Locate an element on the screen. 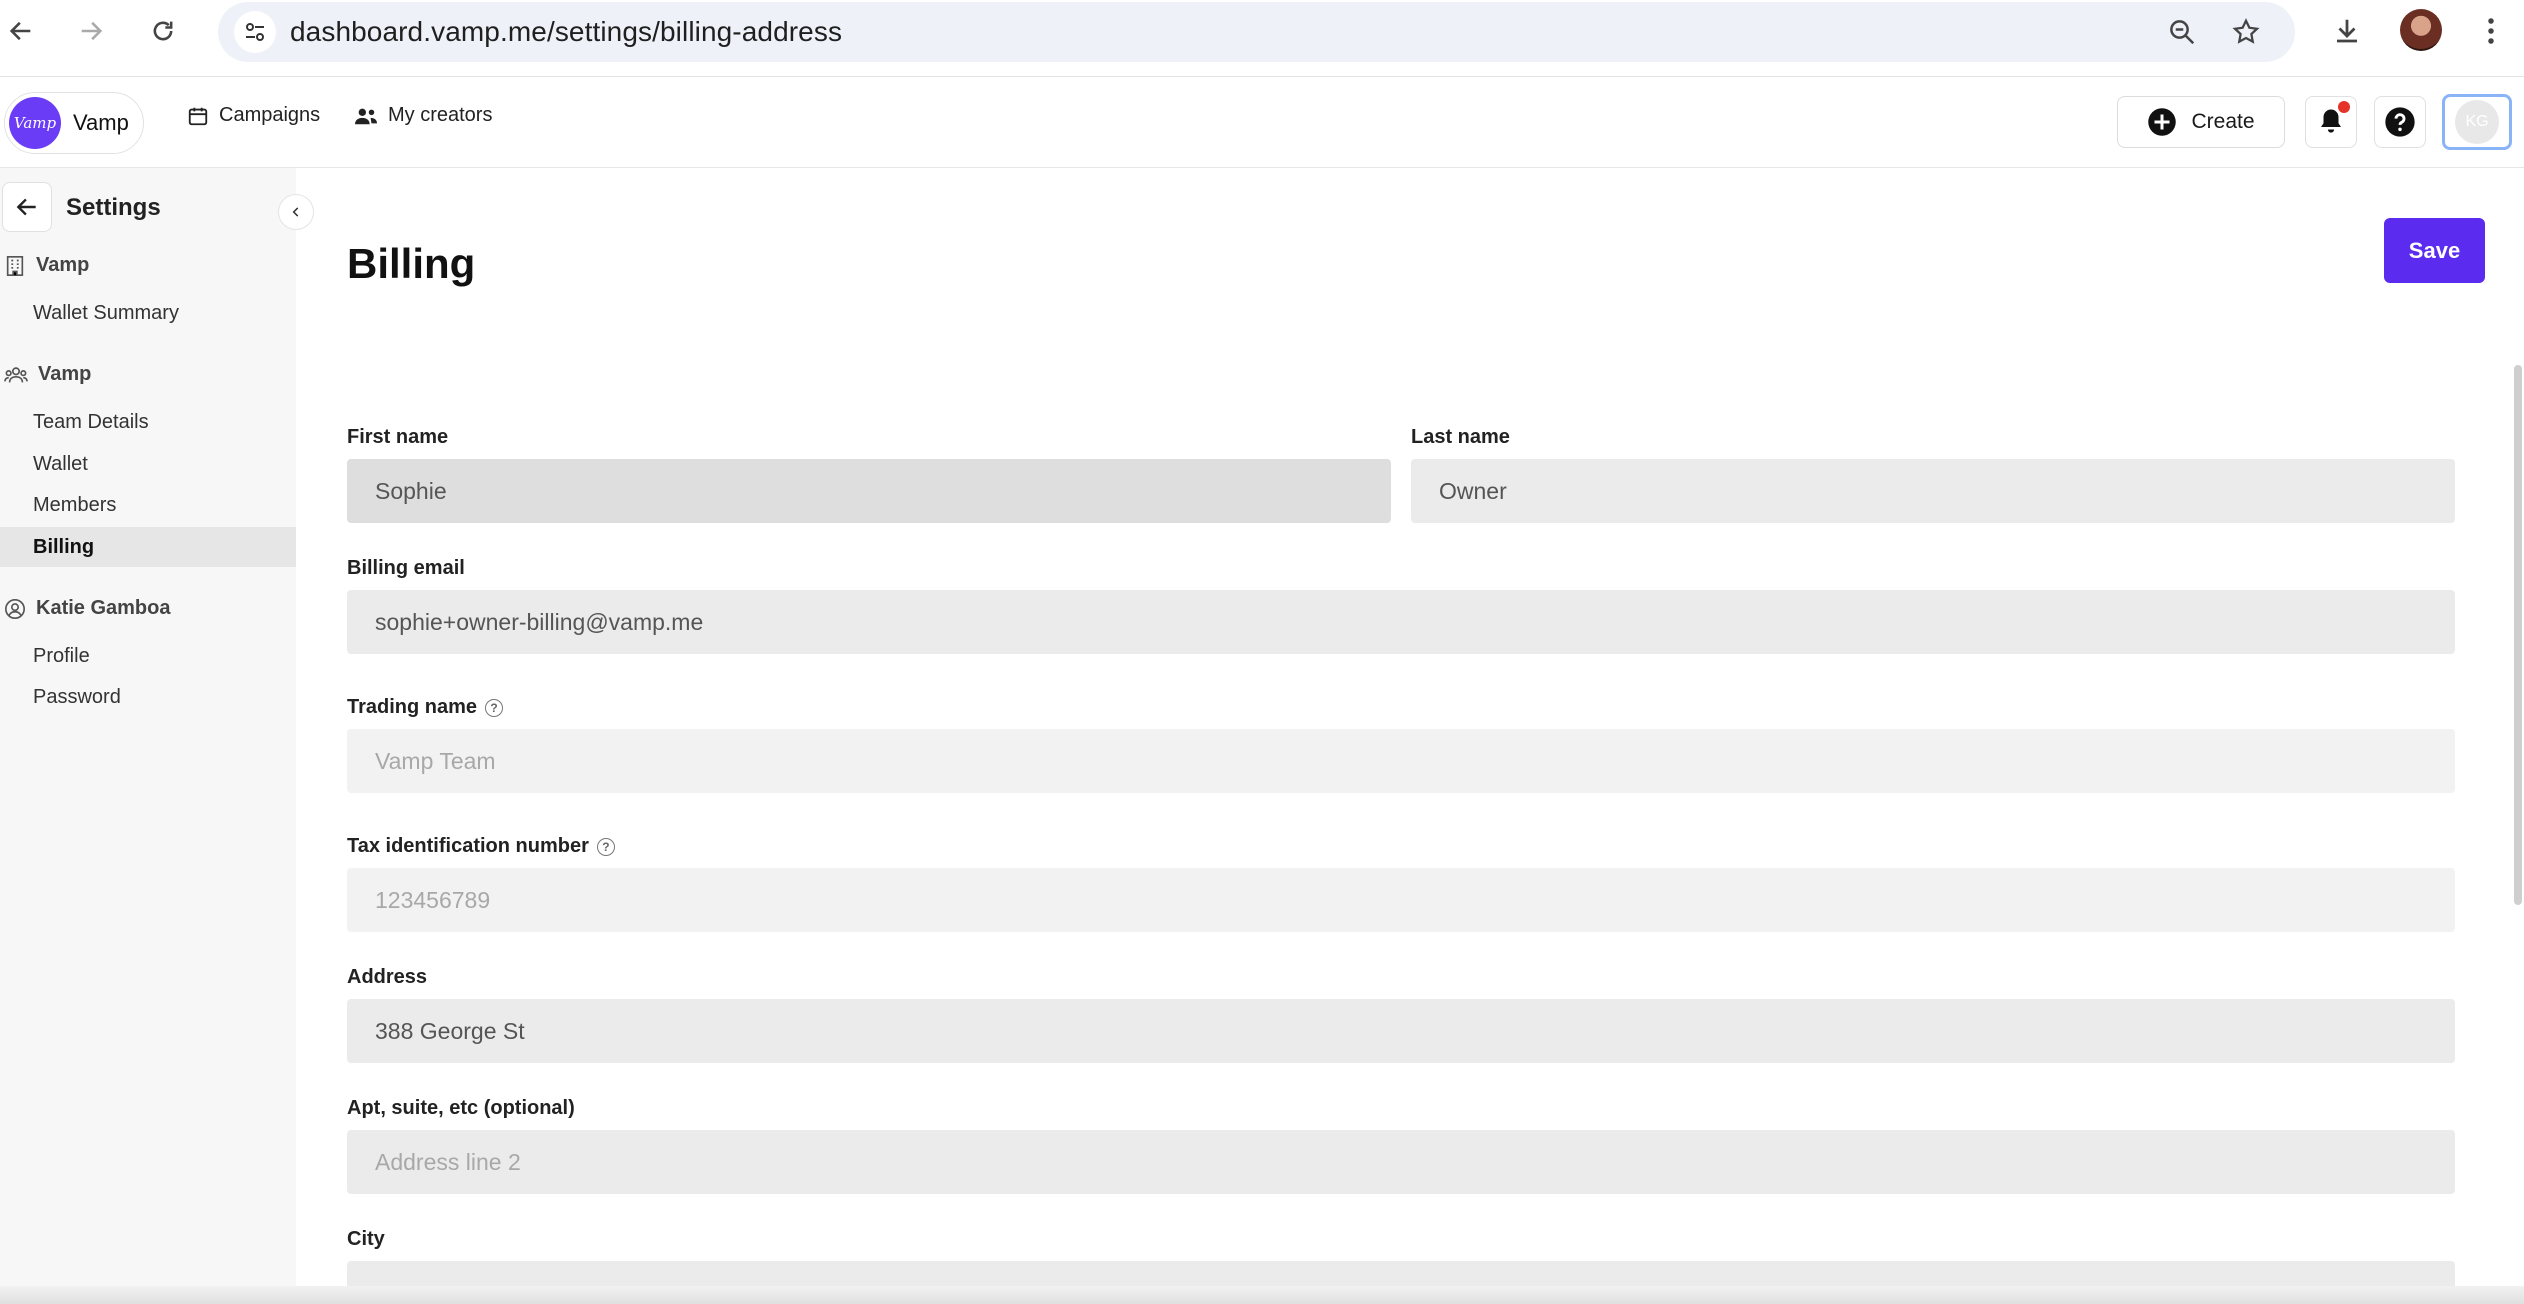 Image resolution: width=2524 pixels, height=1304 pixels. apt-field: Address line 2 is located at coordinates (1401, 1162).